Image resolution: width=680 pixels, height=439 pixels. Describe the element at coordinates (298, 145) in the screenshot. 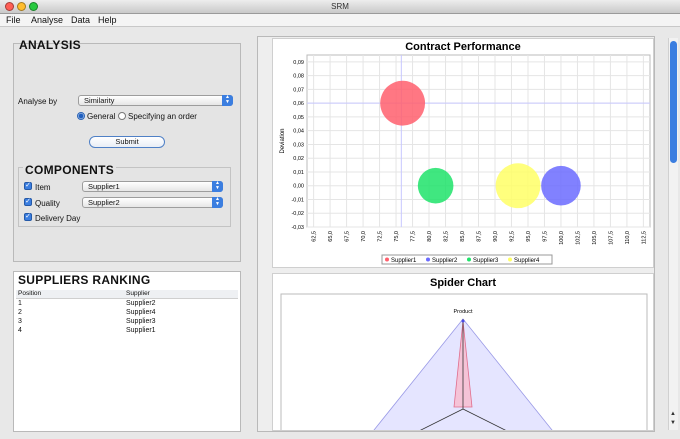

I see `y-tick-label: 0,03` at that location.